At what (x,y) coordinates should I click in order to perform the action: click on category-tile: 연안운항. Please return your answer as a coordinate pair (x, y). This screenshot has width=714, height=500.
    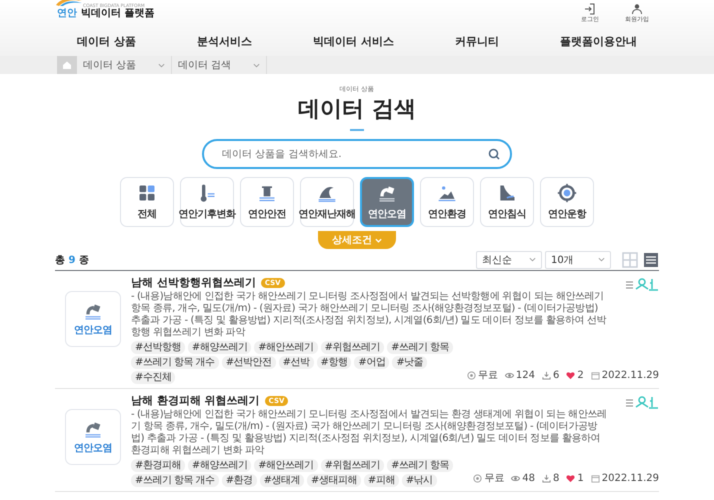
    Looking at the image, I should click on (567, 202).